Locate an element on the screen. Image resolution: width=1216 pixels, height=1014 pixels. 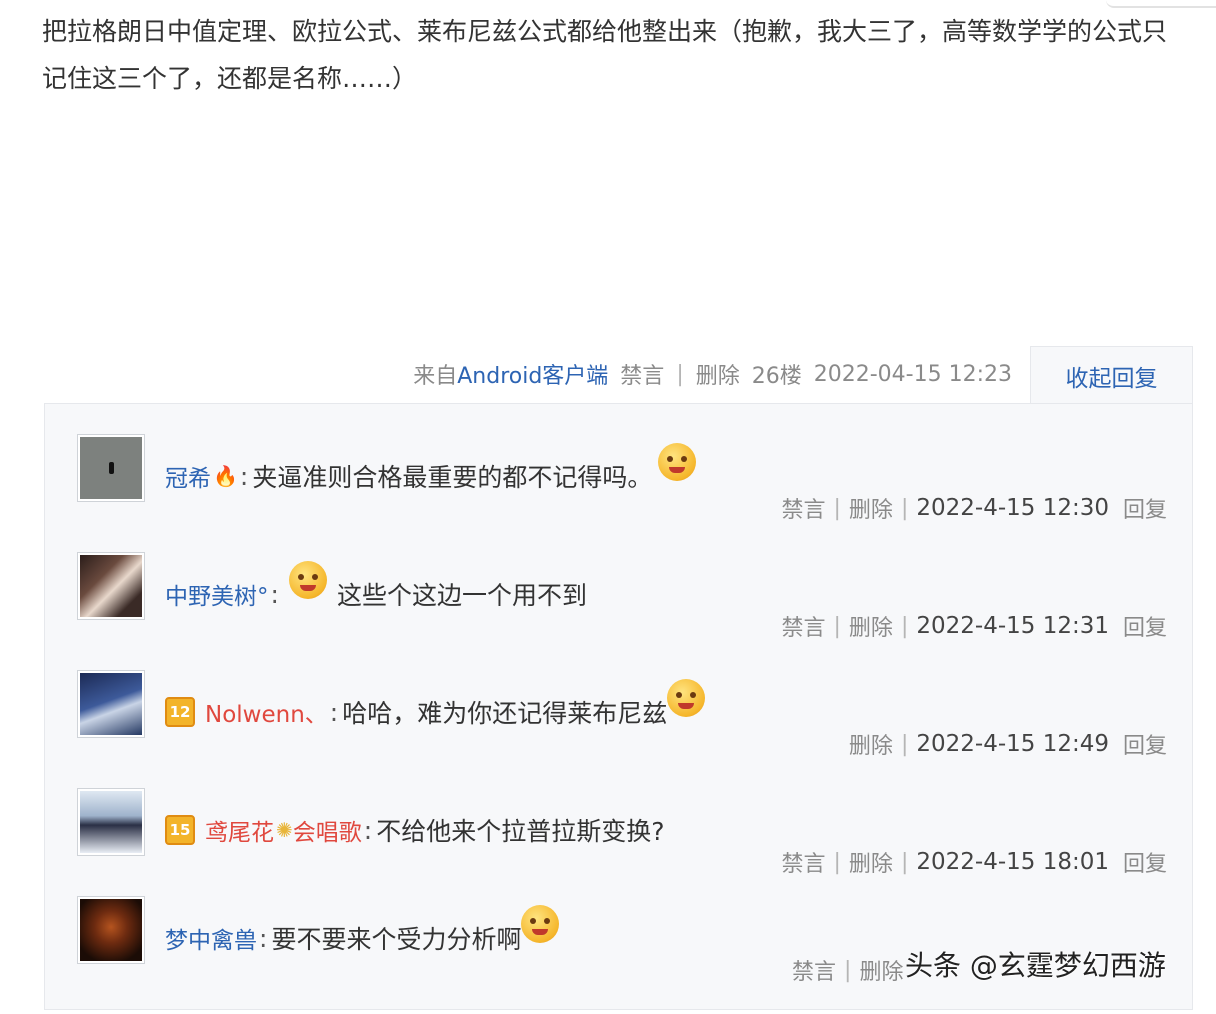
reply-actions: 禁言 | 删除 is located at coordinates (847, 970).